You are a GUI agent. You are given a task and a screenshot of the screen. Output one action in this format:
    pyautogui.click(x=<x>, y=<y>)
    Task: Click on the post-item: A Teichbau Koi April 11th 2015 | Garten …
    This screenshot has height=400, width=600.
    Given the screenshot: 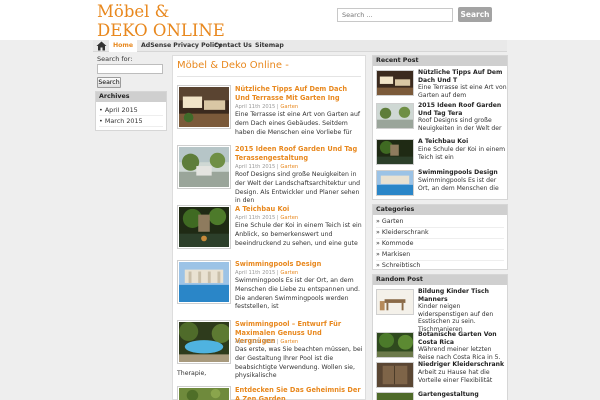 What is the action you would take?
    pyautogui.click(x=270, y=234)
    